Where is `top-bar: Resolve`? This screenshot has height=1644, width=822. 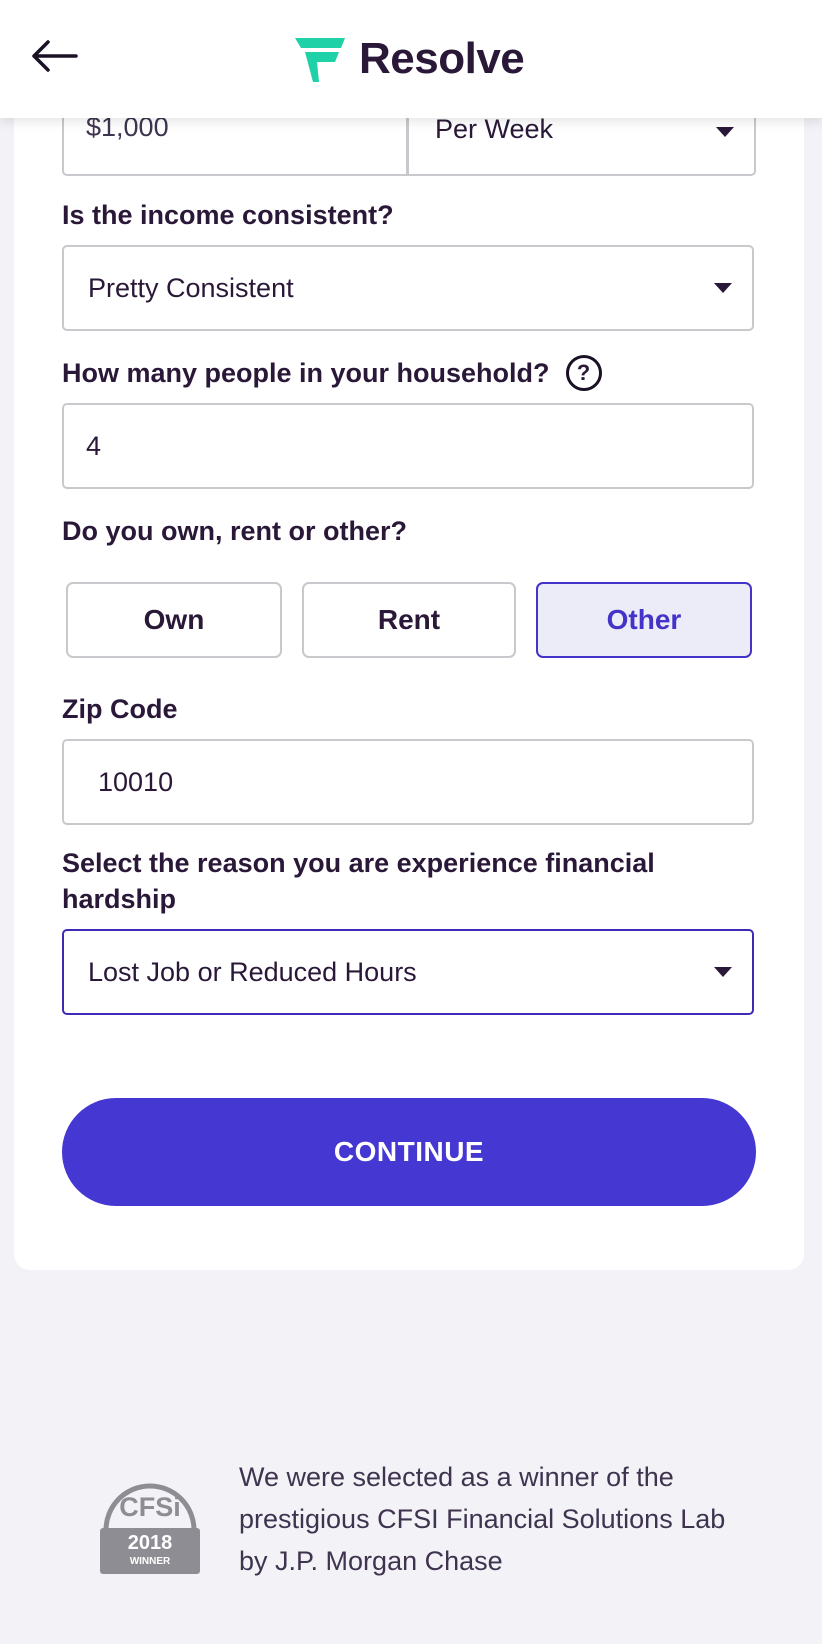 top-bar: Resolve is located at coordinates (411, 59).